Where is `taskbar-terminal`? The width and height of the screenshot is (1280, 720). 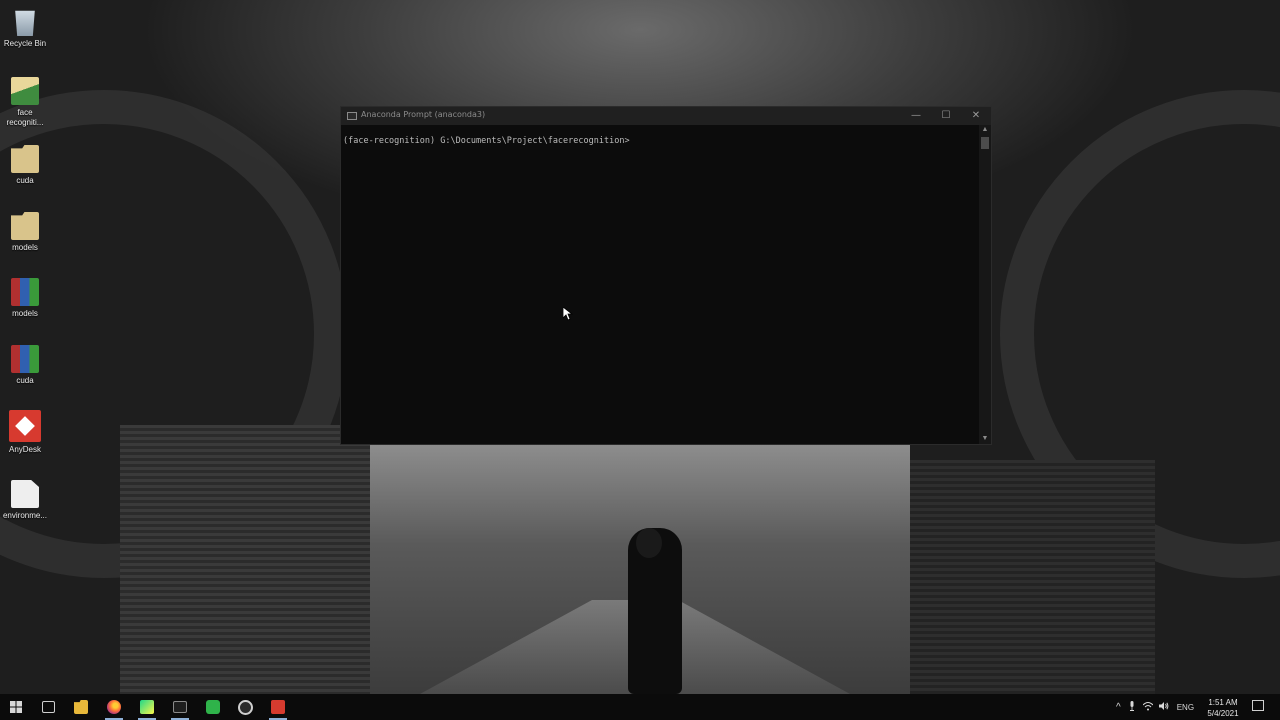 taskbar-terminal is located at coordinates (180, 707).